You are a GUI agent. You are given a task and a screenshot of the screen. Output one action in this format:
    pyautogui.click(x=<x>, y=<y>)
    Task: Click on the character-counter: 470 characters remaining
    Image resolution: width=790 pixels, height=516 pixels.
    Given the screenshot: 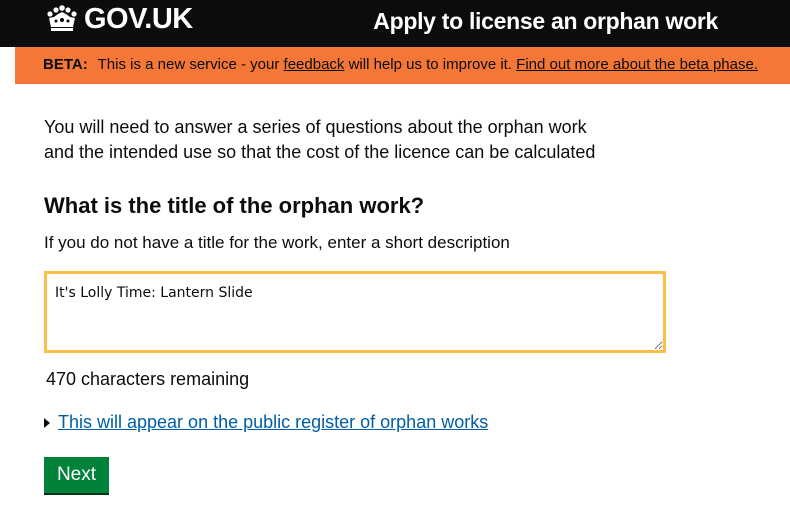 What is the action you would take?
    pyautogui.click(x=148, y=379)
    